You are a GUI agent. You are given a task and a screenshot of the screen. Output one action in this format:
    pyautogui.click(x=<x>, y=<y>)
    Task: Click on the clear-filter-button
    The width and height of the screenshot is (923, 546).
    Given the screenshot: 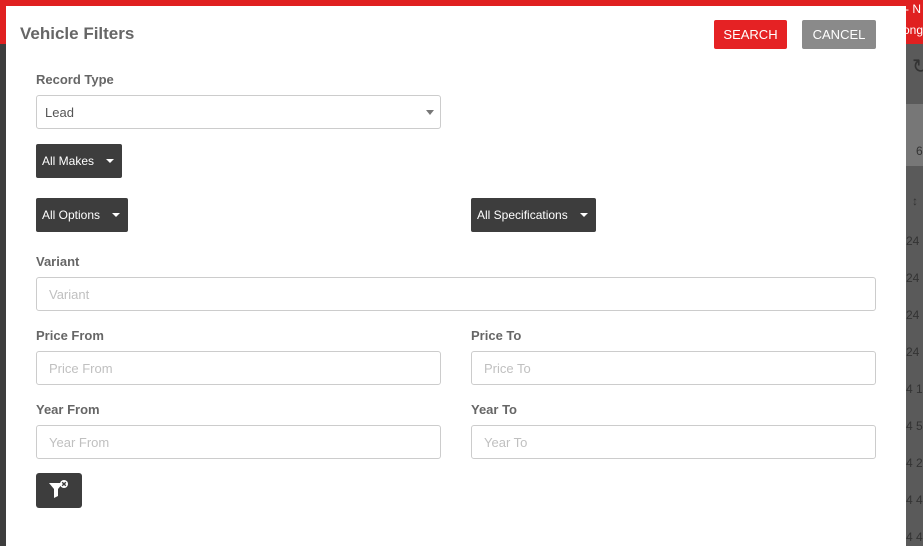 What is the action you would take?
    pyautogui.click(x=59, y=490)
    